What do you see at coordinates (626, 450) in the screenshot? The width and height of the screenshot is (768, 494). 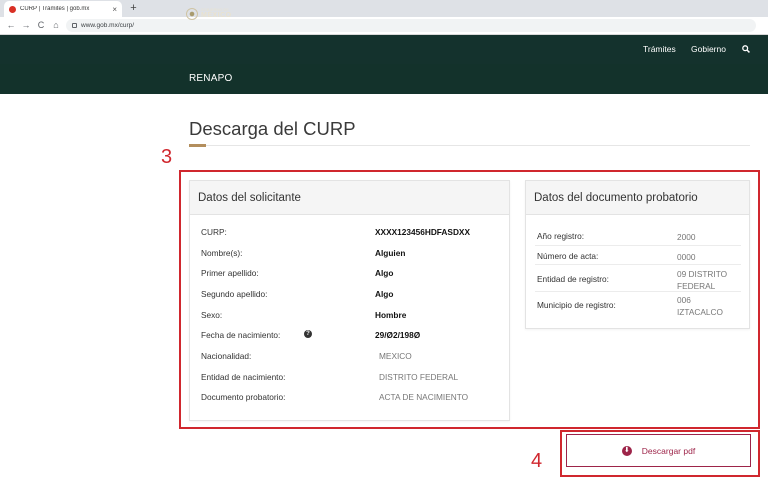 I see `download-circle-icon: ⬇` at bounding box center [626, 450].